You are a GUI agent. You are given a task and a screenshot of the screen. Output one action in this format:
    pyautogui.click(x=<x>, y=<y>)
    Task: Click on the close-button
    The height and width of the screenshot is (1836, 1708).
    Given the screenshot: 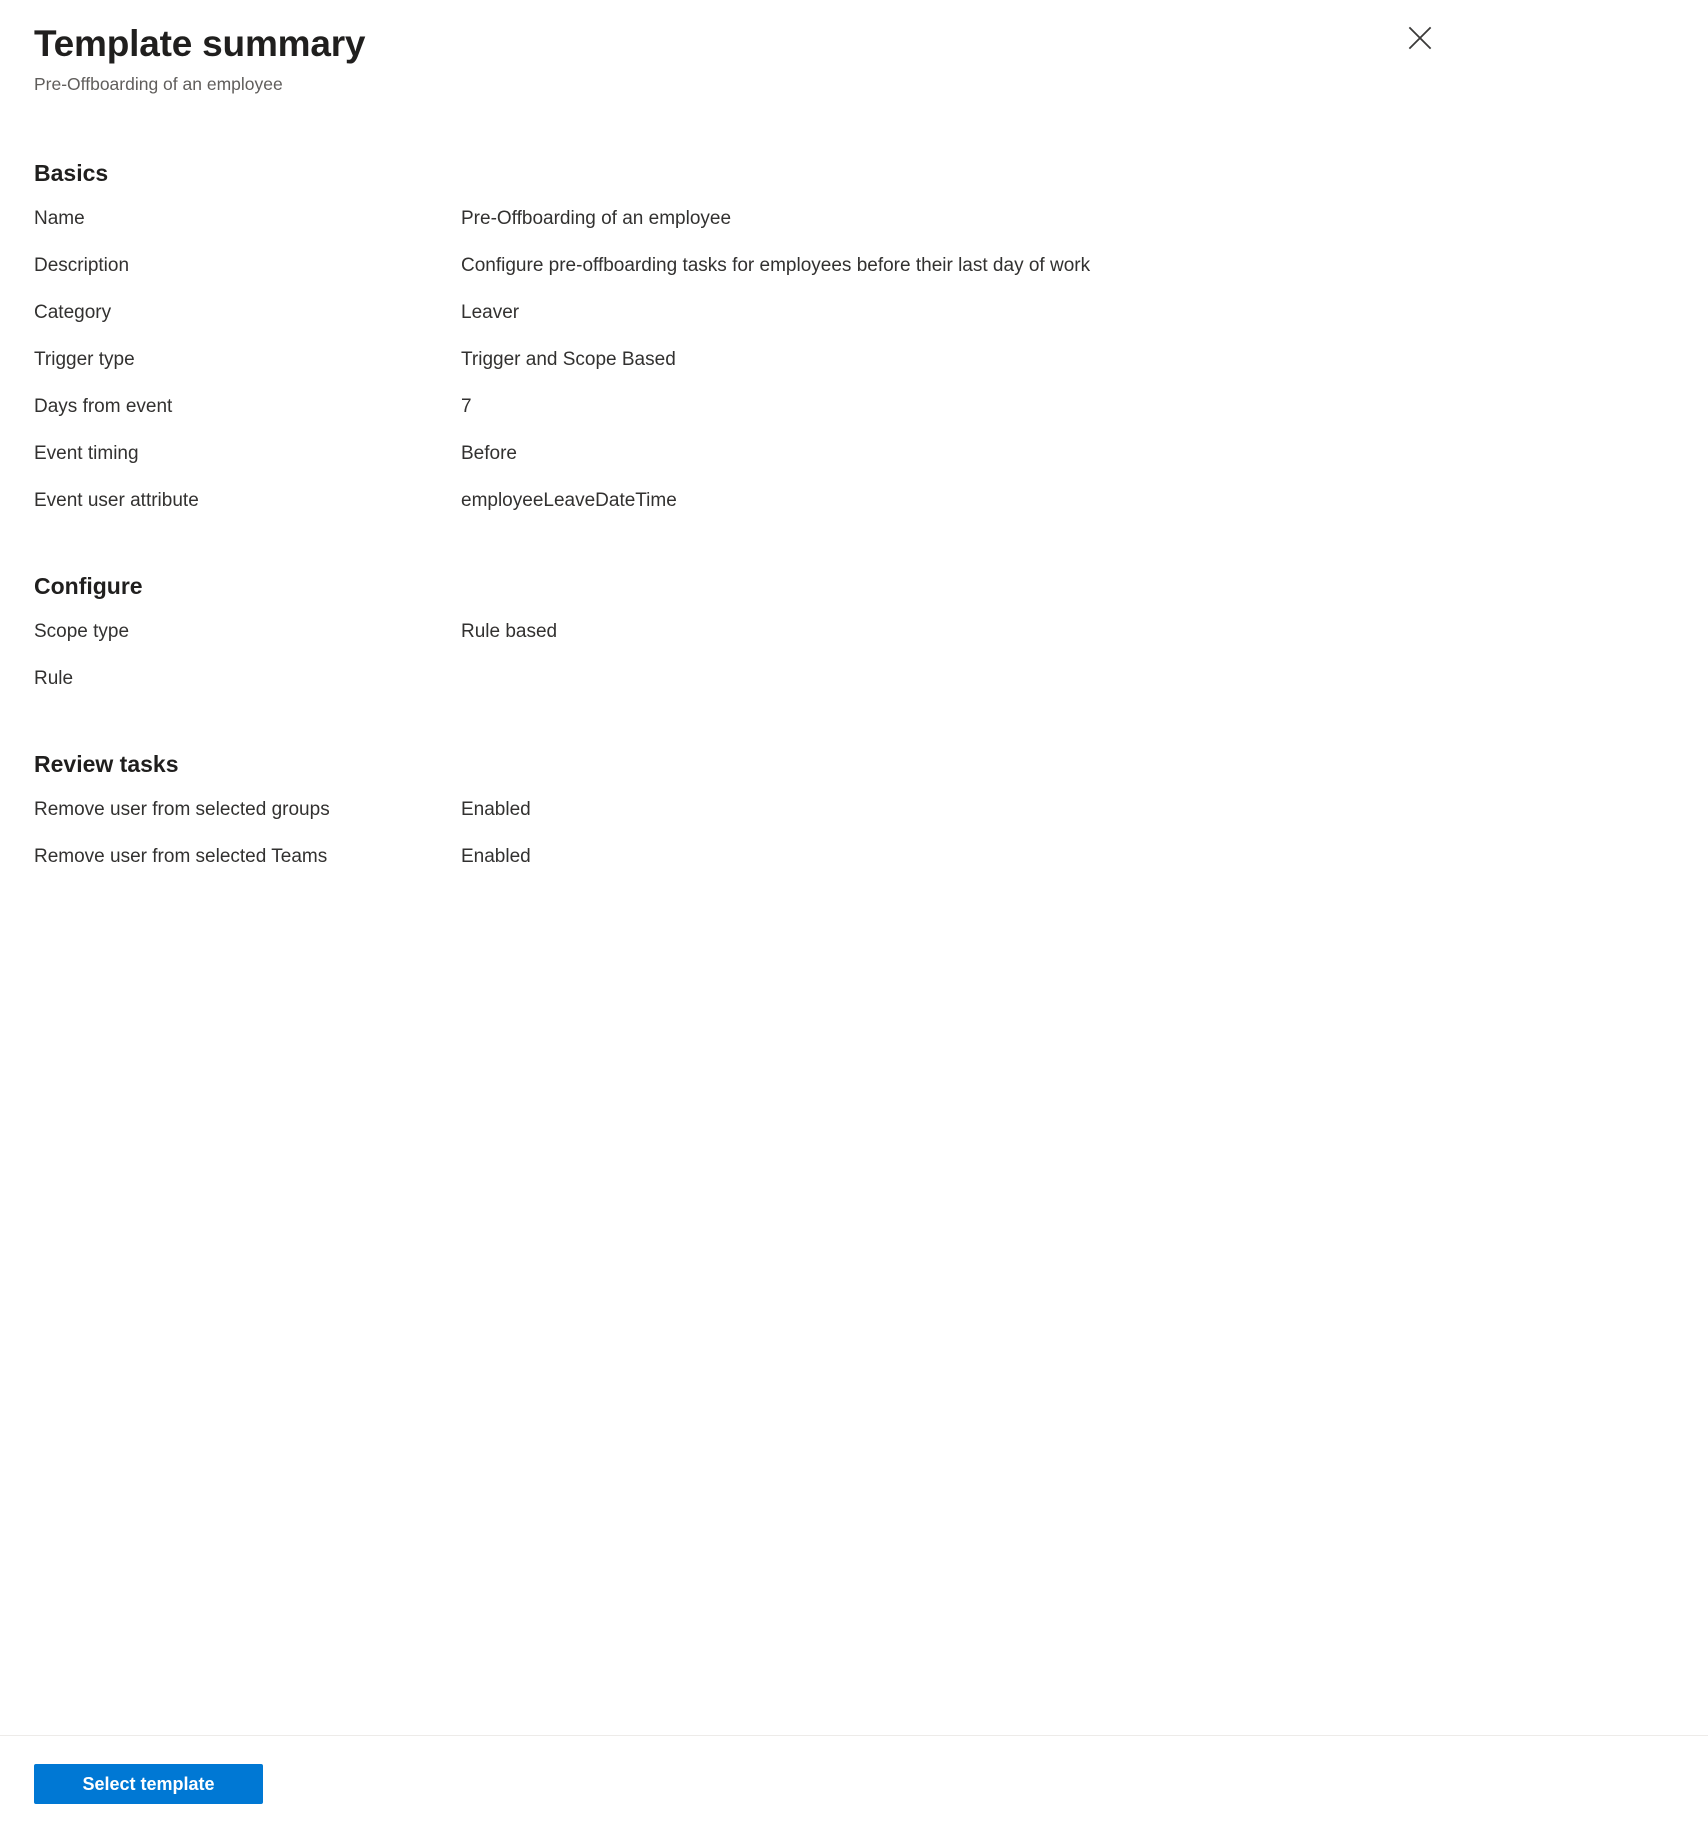 What is the action you would take?
    pyautogui.click(x=1420, y=38)
    